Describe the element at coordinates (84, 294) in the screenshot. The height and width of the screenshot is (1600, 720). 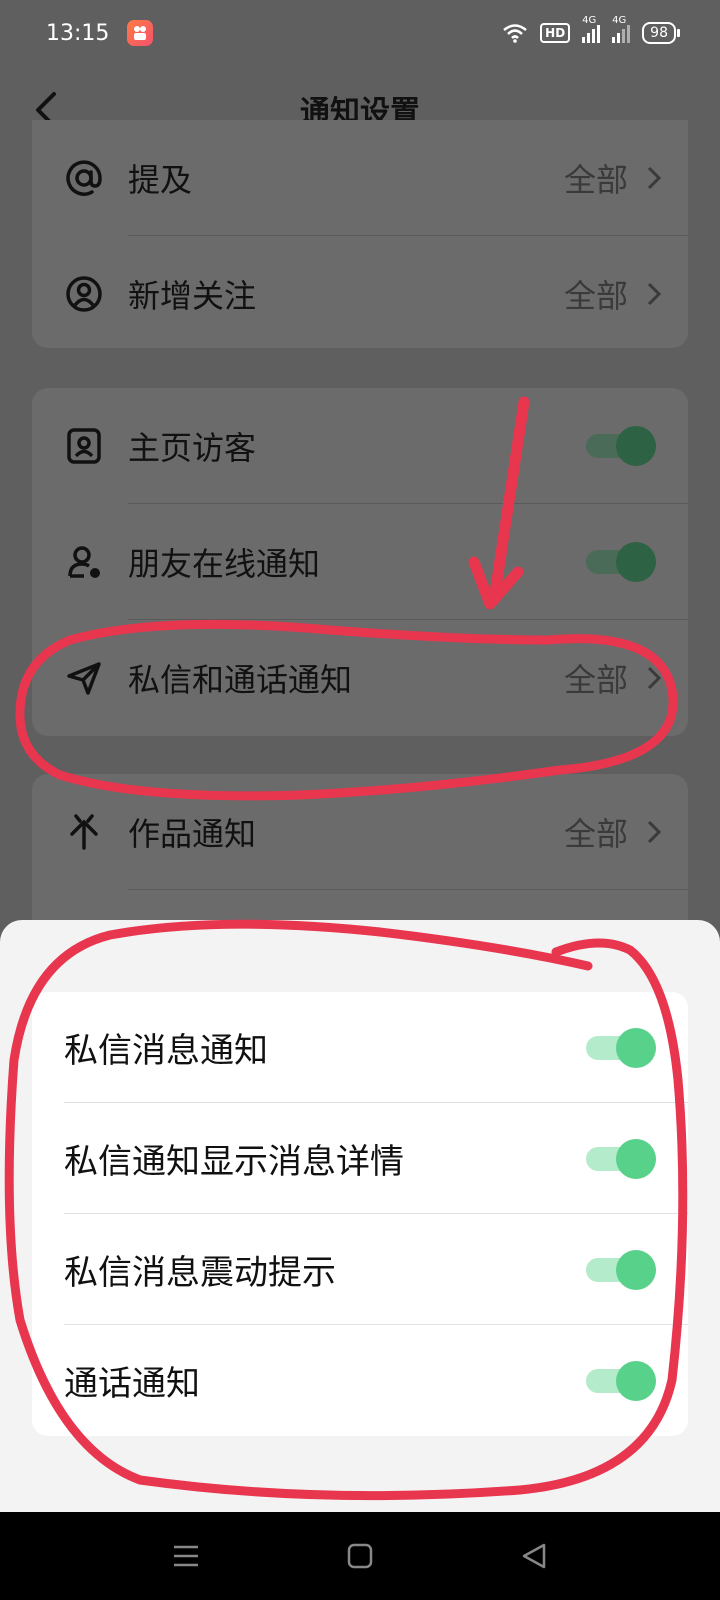
I see `user-circle-icon` at that location.